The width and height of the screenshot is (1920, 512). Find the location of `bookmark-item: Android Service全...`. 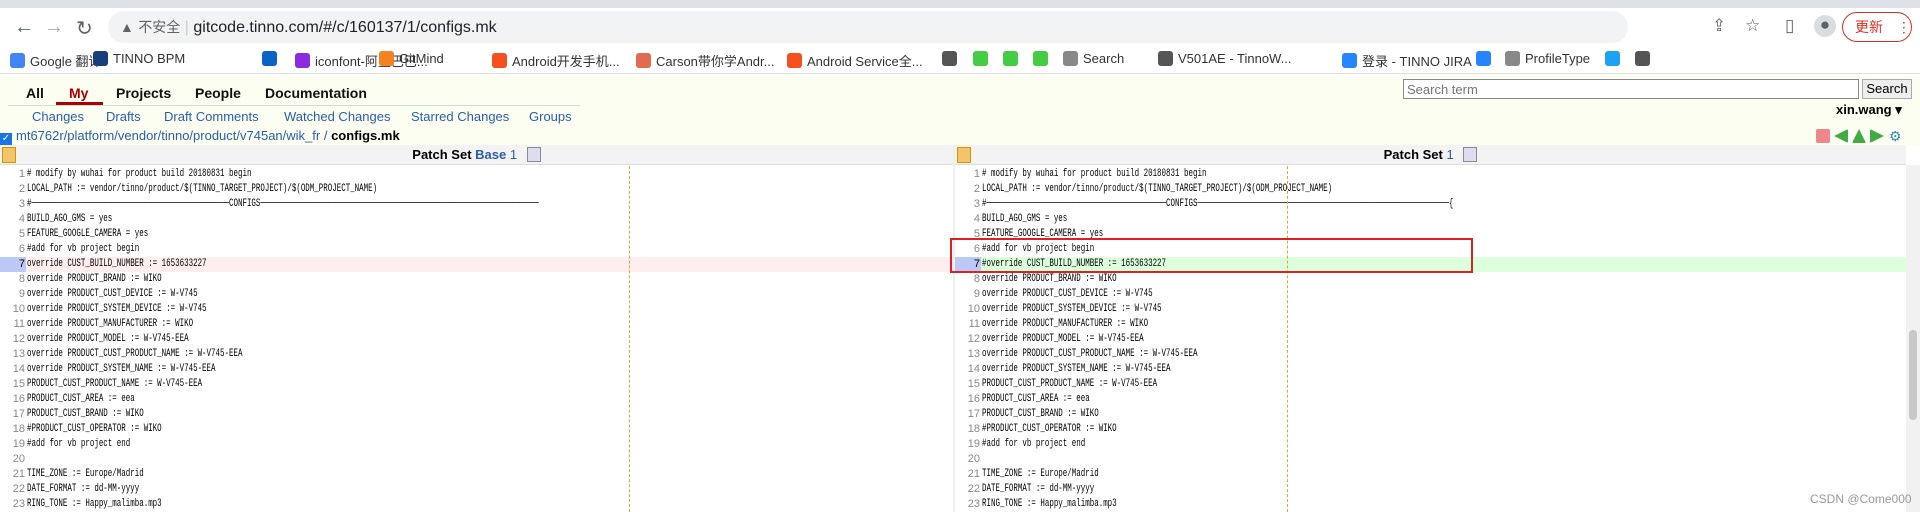

bookmark-item: Android Service全... is located at coordinates (855, 60).